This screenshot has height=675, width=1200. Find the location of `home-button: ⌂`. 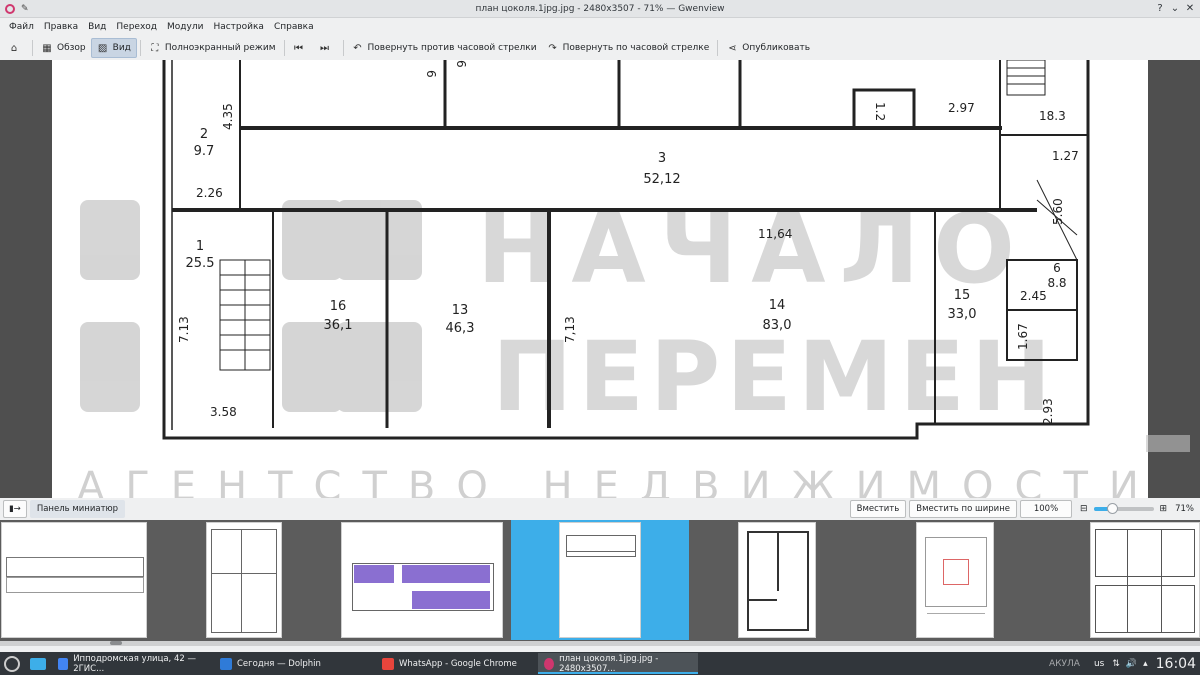

home-button: ⌂ is located at coordinates (16, 48).